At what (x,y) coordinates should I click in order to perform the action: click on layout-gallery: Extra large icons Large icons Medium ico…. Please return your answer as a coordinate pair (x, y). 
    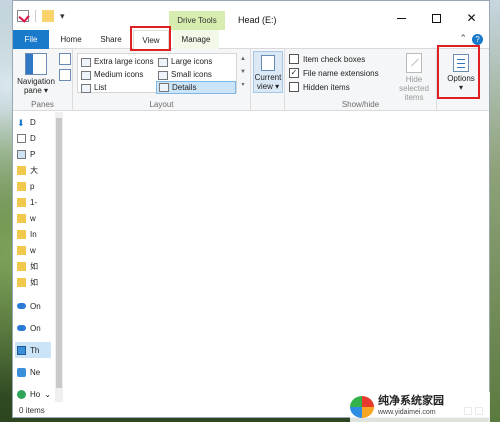
    Looking at the image, I should click on (157, 73).